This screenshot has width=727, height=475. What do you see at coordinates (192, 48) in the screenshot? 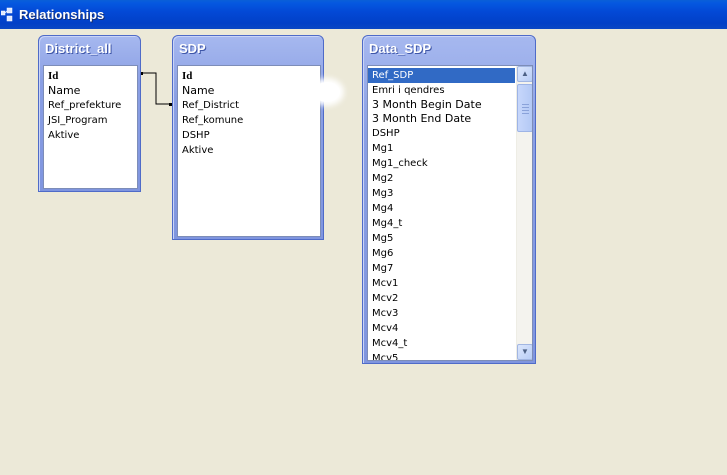
I see `table-title-sdp: SDP` at bounding box center [192, 48].